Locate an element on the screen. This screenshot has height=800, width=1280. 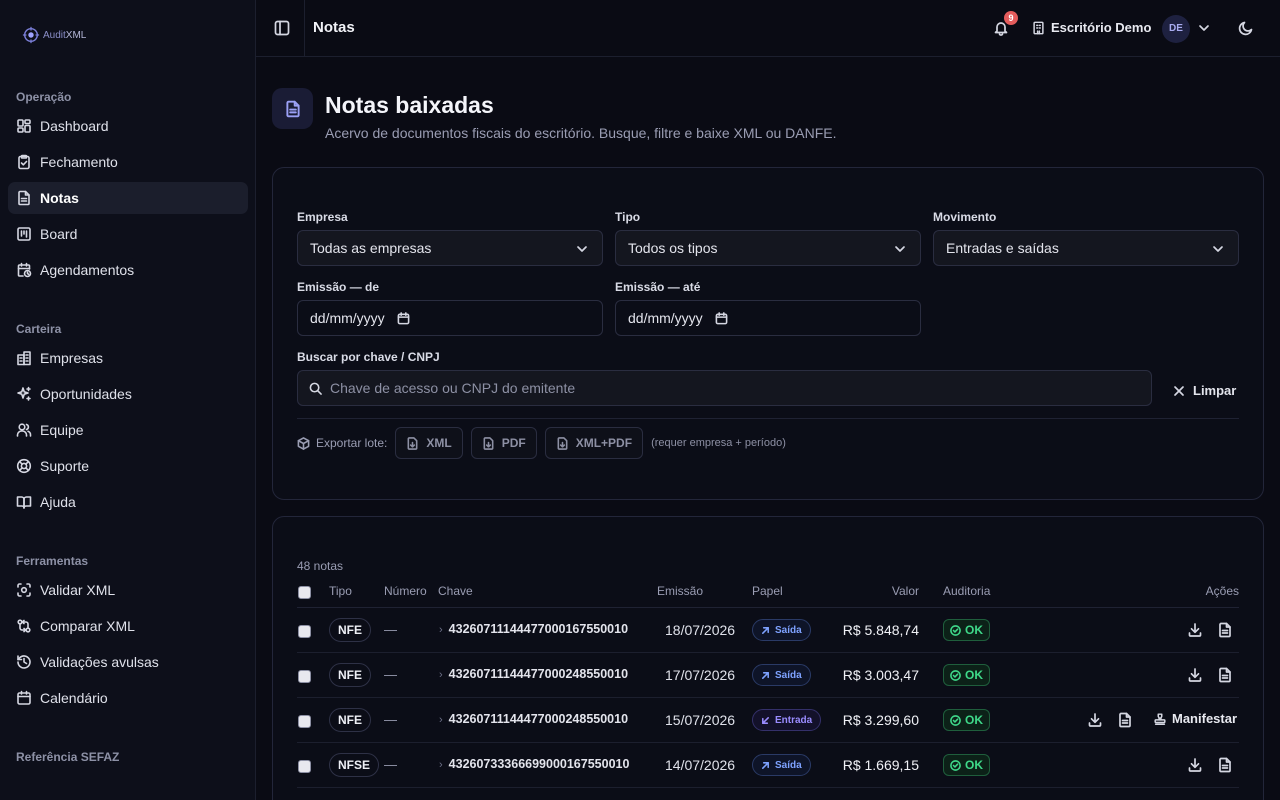
sidebar-item-label: Dashboard is located at coordinates (74, 126).